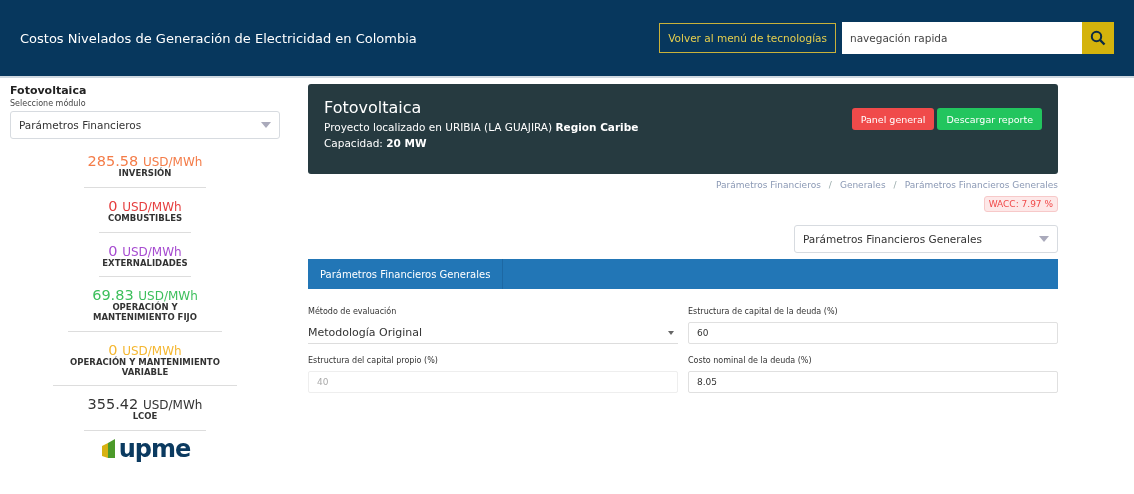  I want to click on field-label: Seleccione módulo, so click(48, 103).